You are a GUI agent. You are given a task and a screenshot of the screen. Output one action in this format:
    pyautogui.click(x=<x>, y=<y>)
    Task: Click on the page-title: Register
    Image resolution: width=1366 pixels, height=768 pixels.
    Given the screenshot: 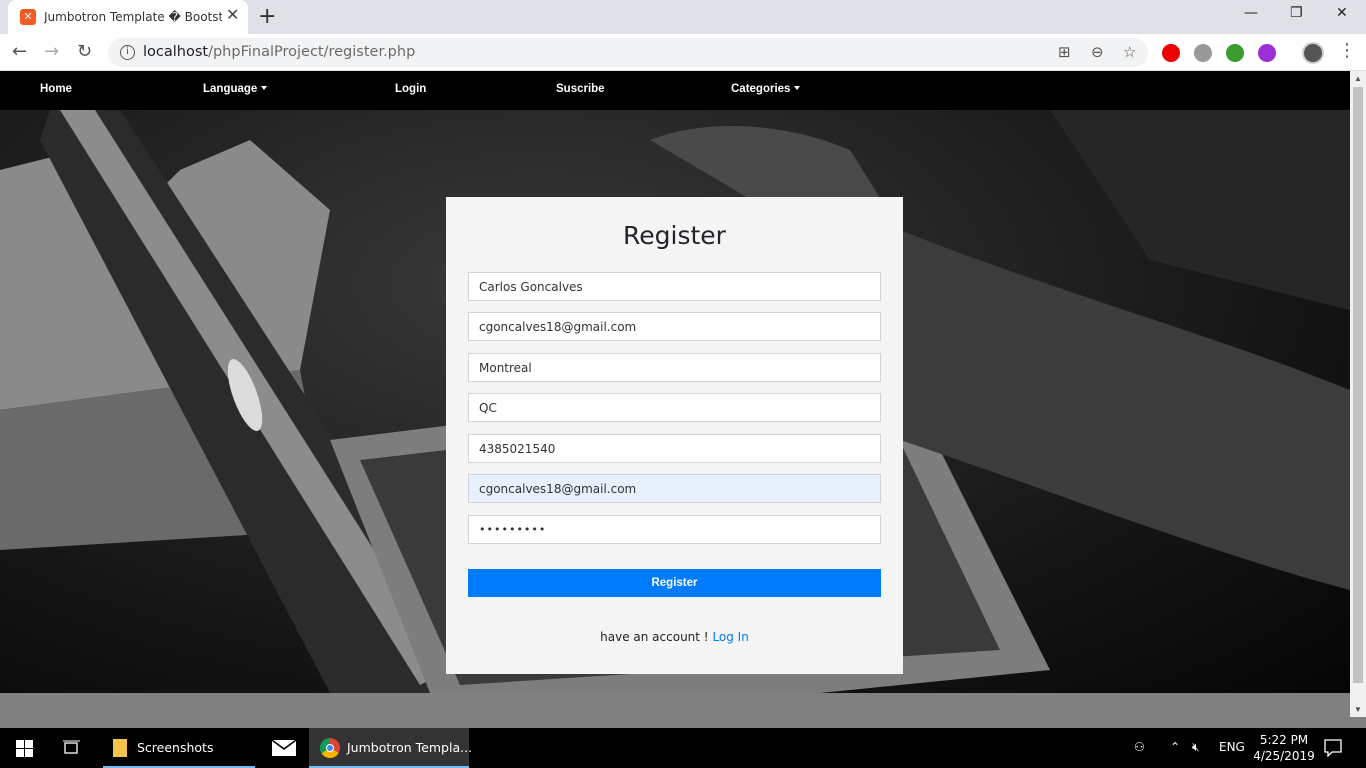 What is the action you would take?
    pyautogui.click(x=674, y=235)
    